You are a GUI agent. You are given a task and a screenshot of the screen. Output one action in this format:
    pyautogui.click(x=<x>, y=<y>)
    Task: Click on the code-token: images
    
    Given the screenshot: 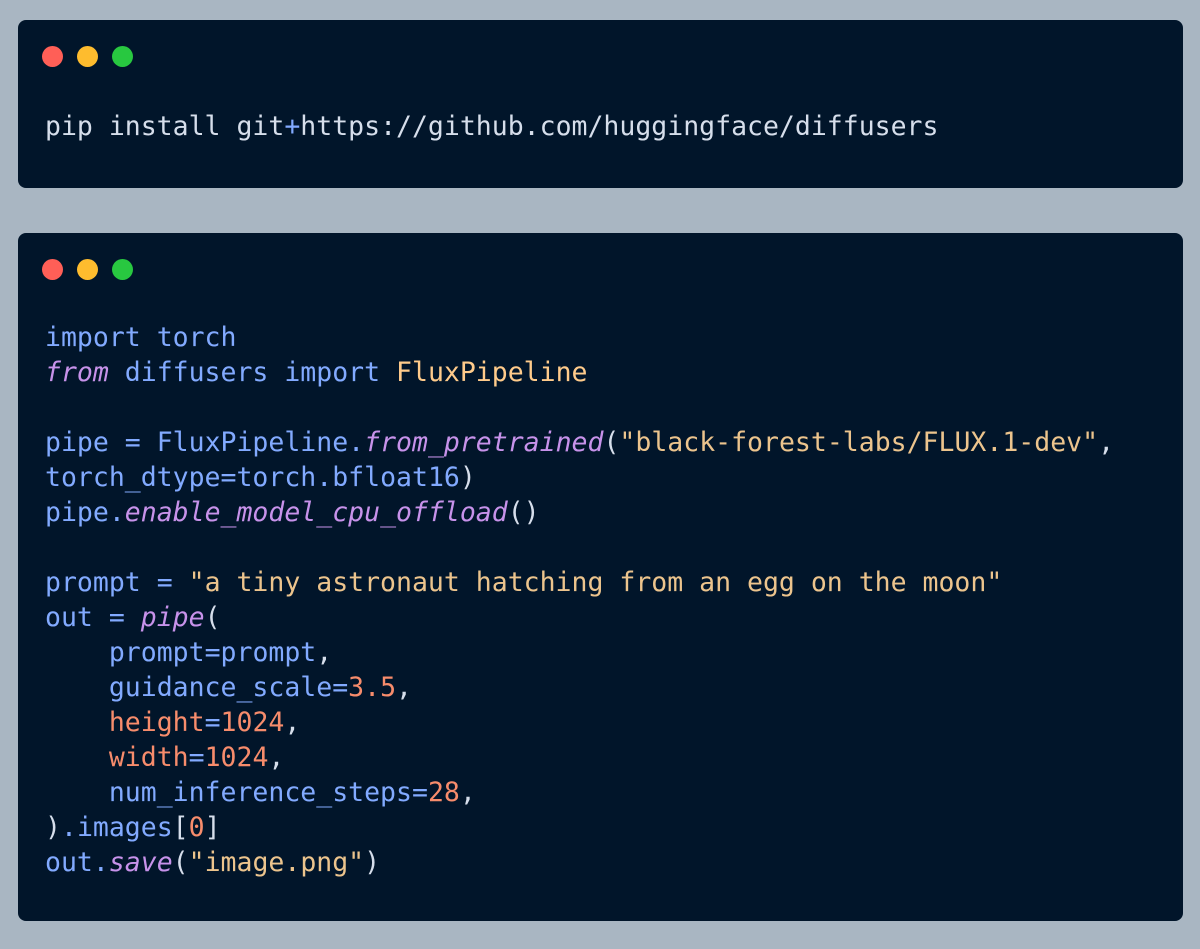 What is the action you would take?
    pyautogui.click(x=124, y=827)
    